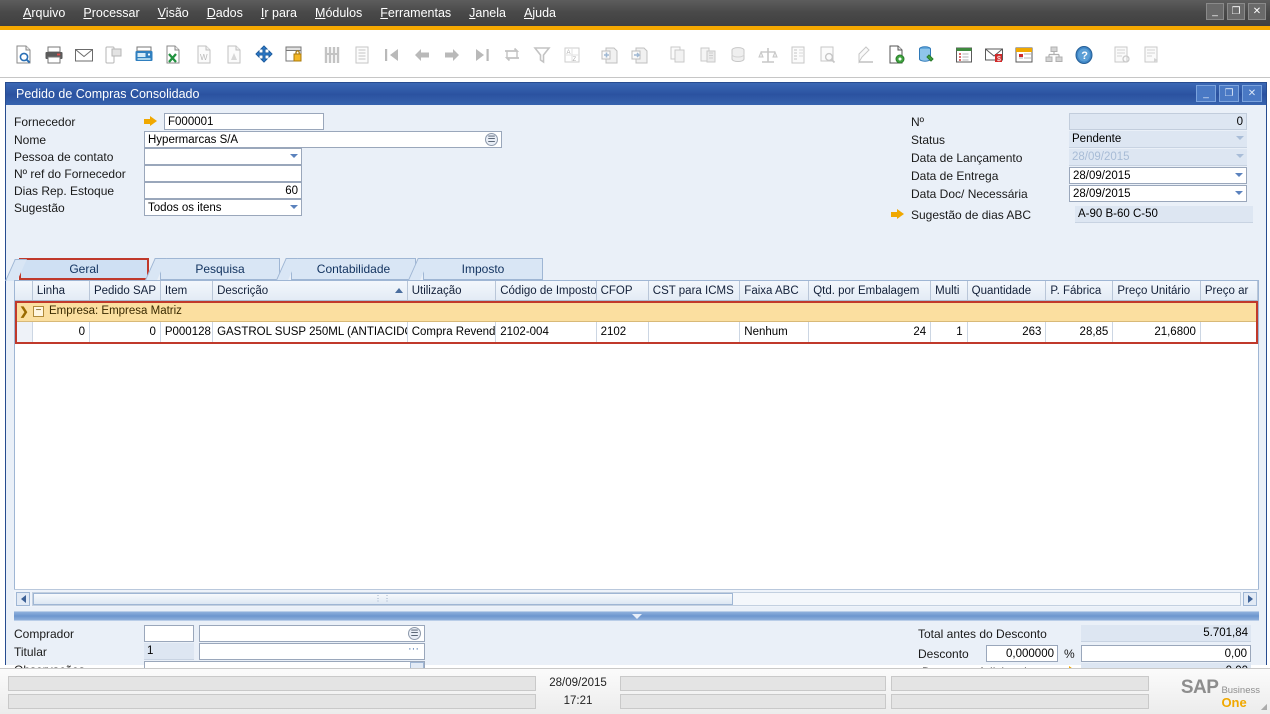 The image size is (1270, 714). What do you see at coordinates (452, 332) in the screenshot?
I see `cell-utilizacao: Compra Revenda` at bounding box center [452, 332].